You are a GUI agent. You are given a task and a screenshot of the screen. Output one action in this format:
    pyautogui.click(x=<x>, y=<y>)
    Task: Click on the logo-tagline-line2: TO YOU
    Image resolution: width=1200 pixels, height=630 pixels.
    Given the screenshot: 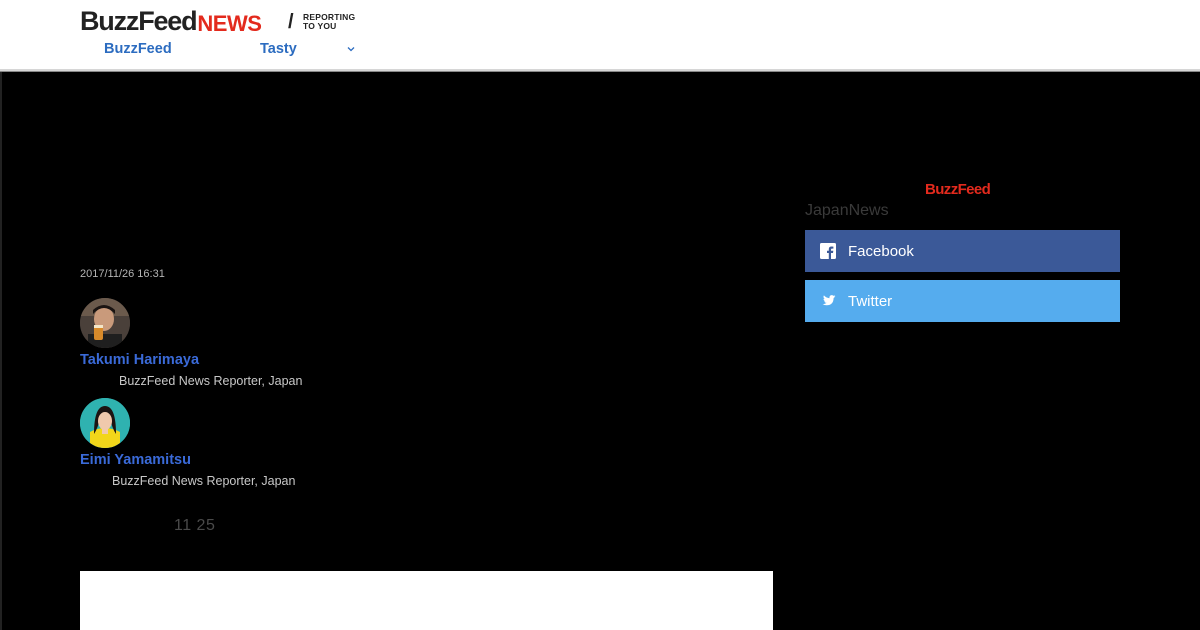 What is the action you would take?
    pyautogui.click(x=320, y=26)
    